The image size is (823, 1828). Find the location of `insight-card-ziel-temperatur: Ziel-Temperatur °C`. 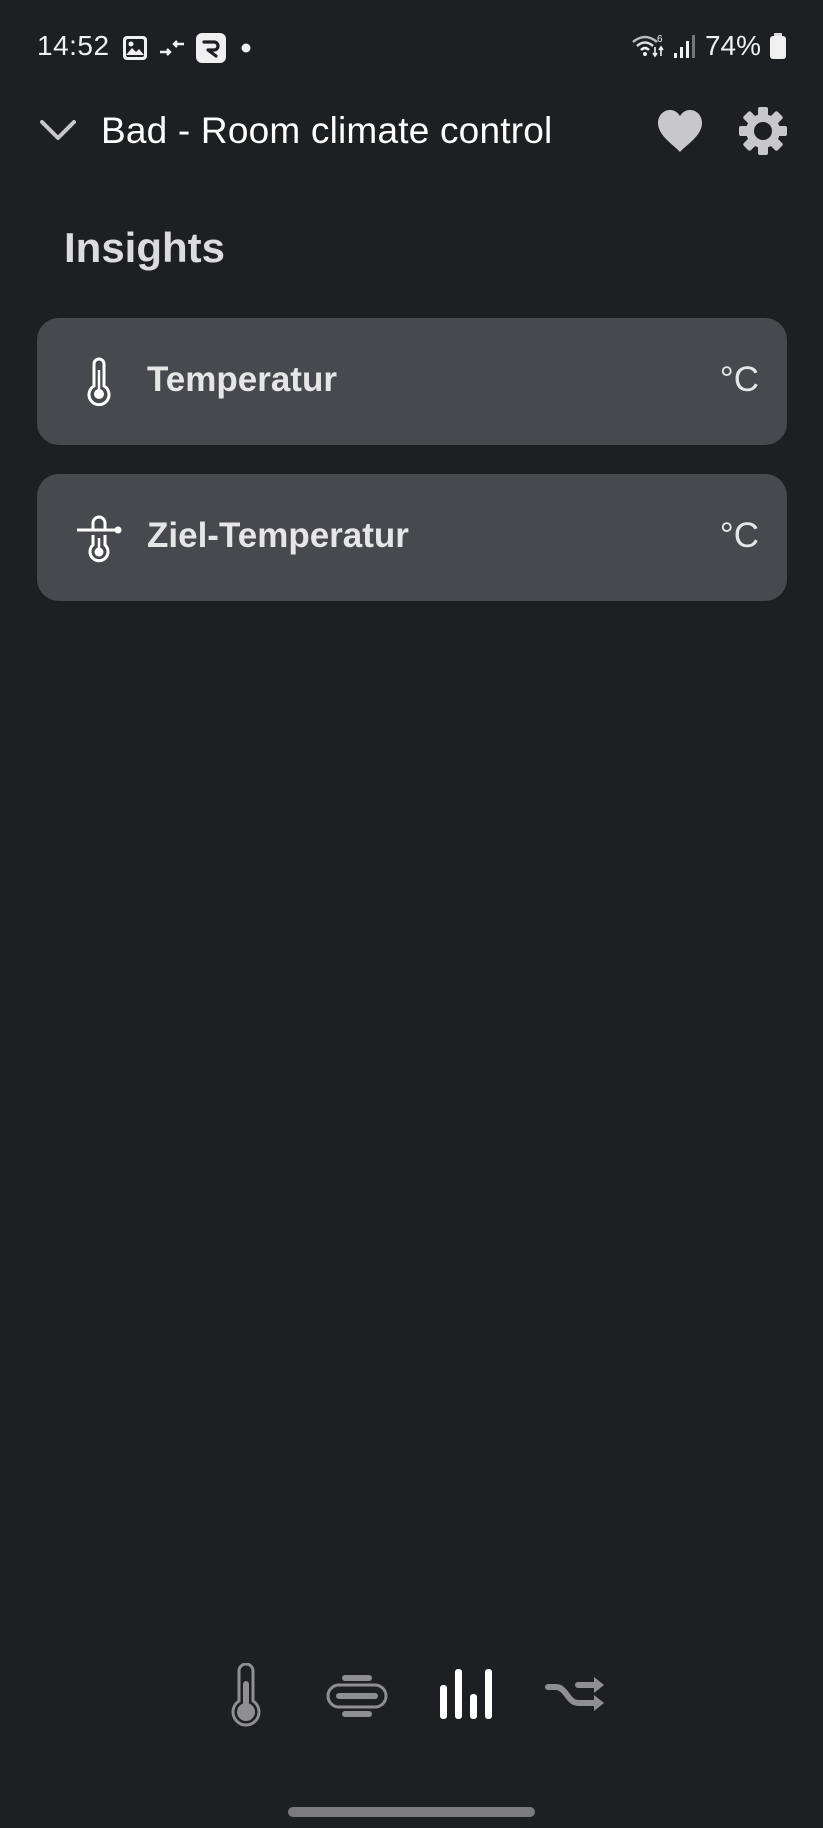

insight-card-ziel-temperatur: Ziel-Temperatur °C is located at coordinates (412, 537).